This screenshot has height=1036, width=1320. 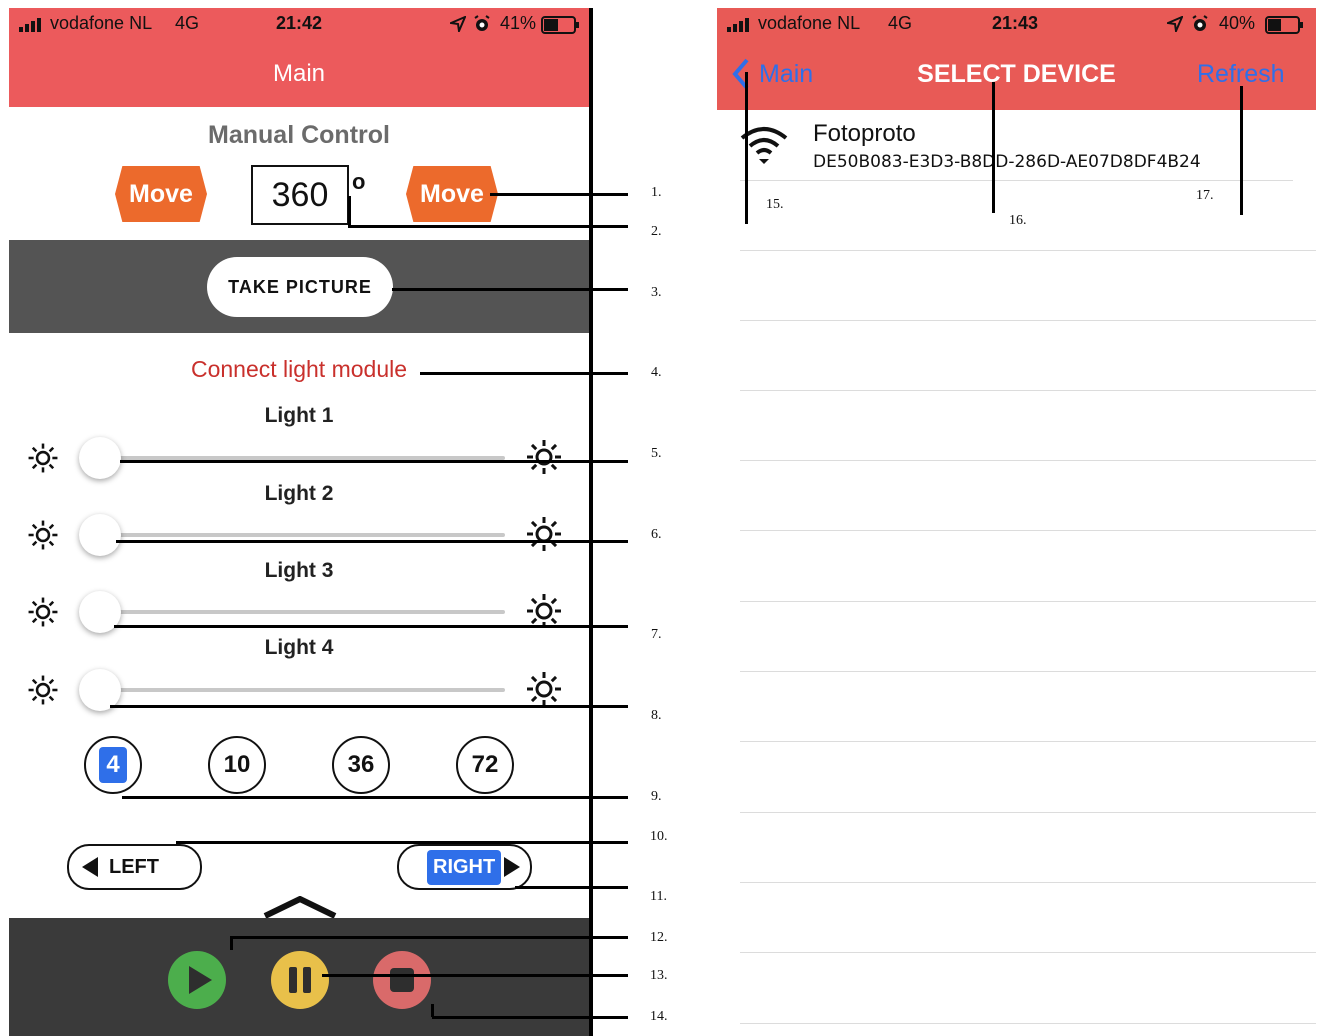 I want to click on callout-number: 8., so click(x=656, y=715).